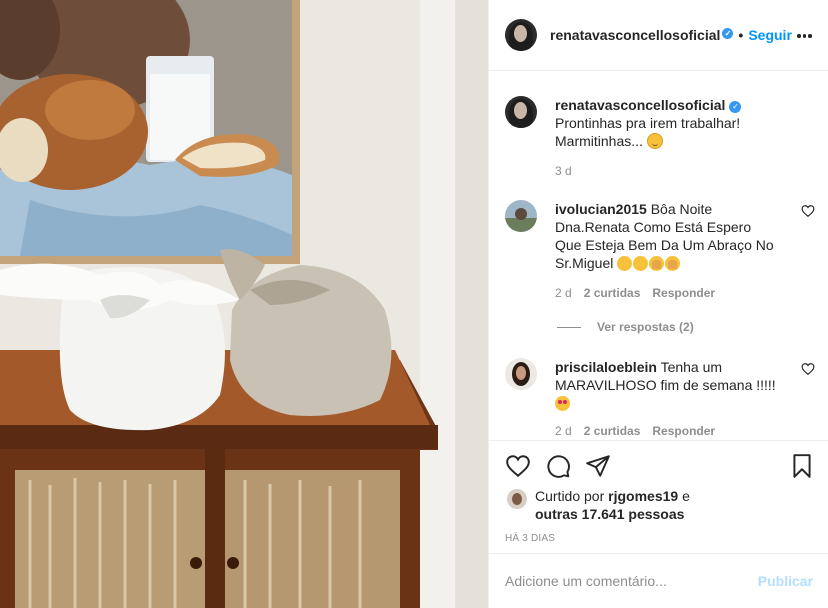  What do you see at coordinates (686, 496) in the screenshot?
I see `liked-mid: e` at bounding box center [686, 496].